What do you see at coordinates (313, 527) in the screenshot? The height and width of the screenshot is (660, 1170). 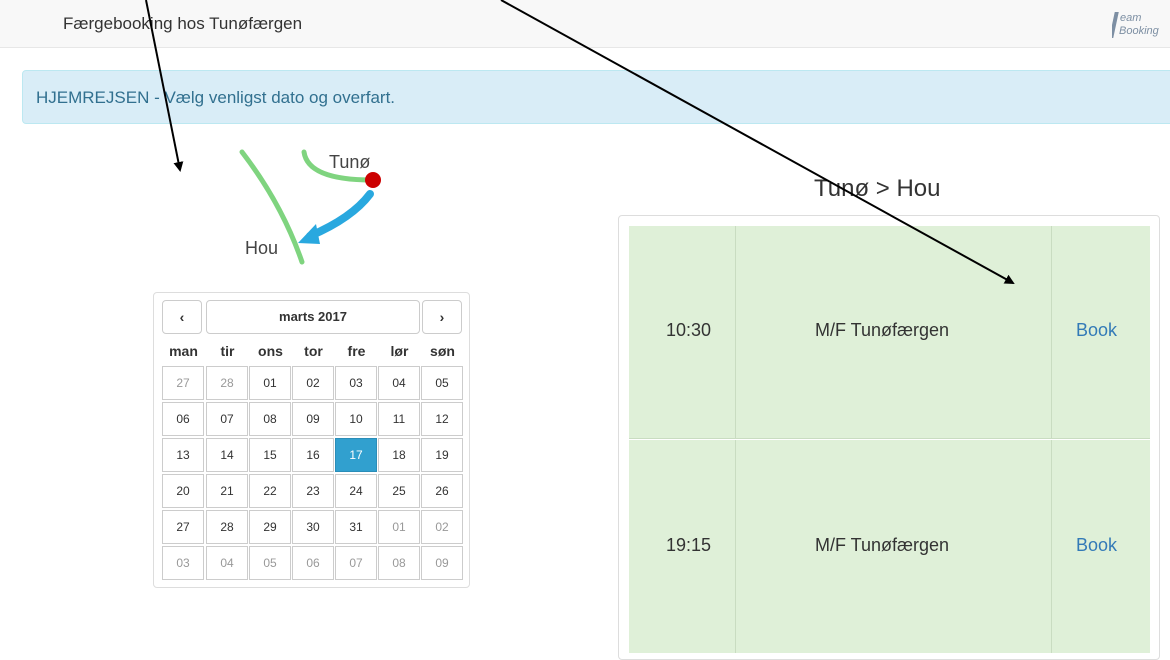 I see `calendar-day: 30` at bounding box center [313, 527].